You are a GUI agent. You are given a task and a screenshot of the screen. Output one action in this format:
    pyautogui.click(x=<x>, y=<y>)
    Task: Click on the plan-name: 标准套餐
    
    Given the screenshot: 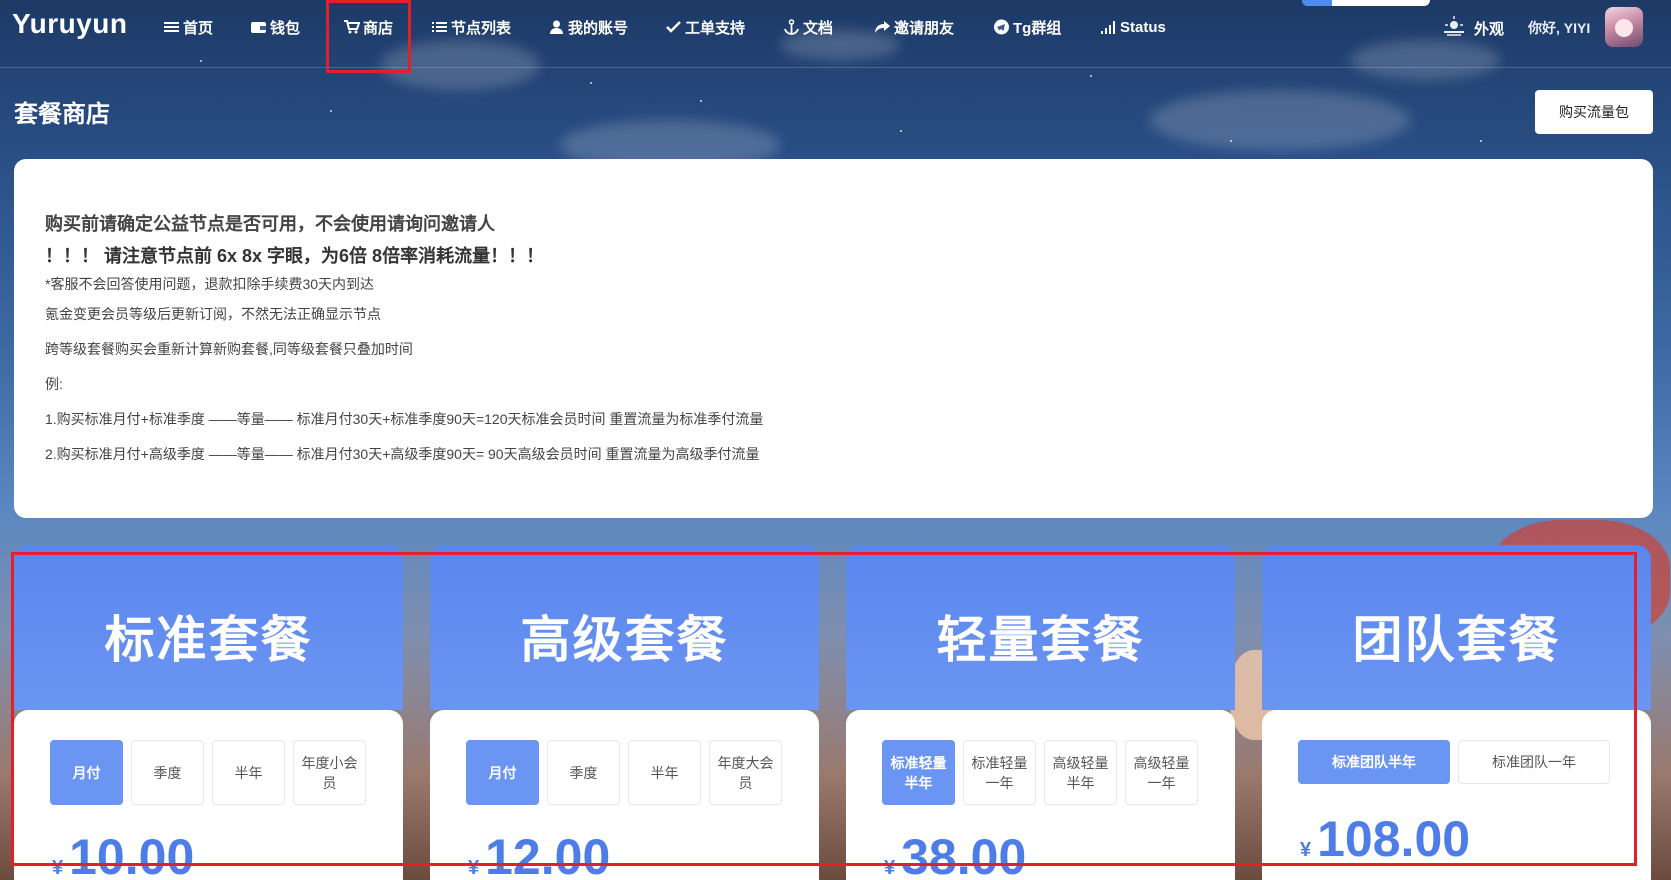 What is the action you would take?
    pyautogui.click(x=208, y=640)
    